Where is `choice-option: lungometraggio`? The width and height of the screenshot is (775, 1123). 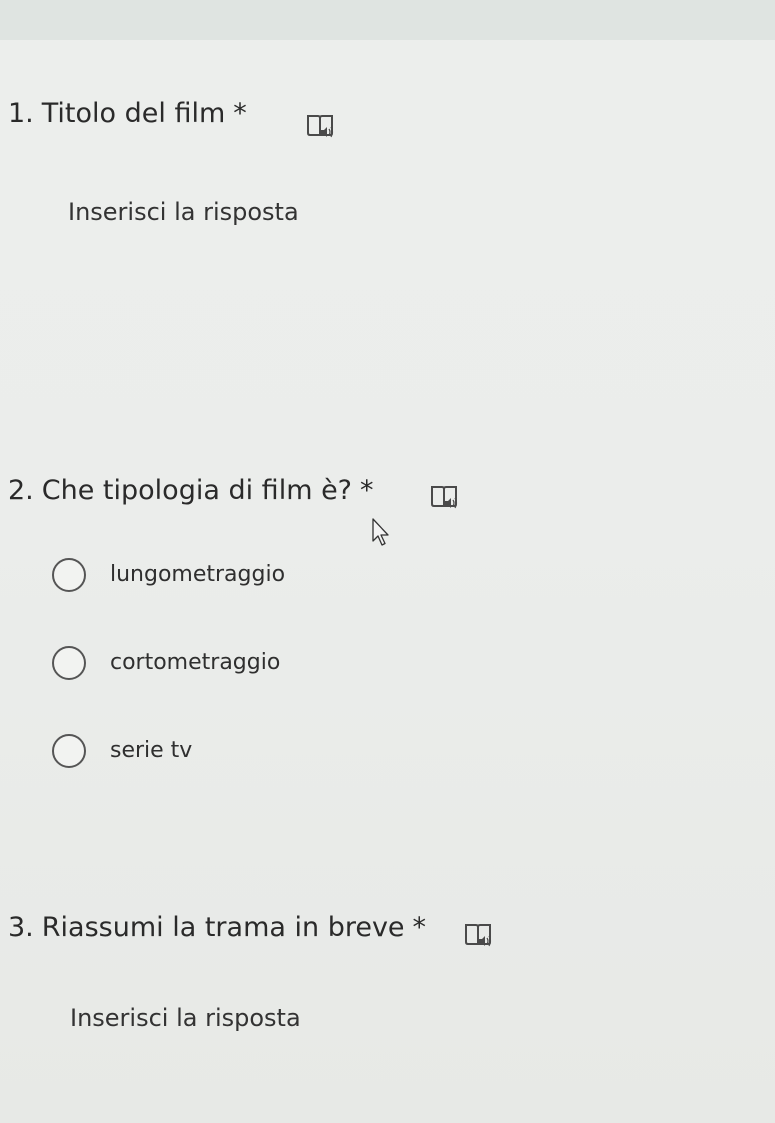
choice-option: lungometraggio is located at coordinates (212, 575).